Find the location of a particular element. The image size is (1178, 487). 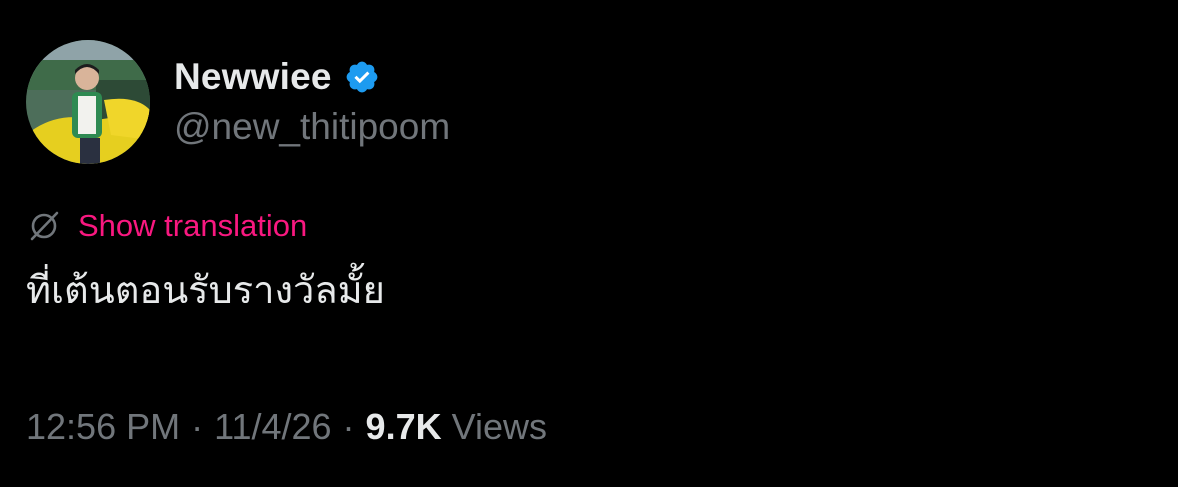

display-name: Newwiee is located at coordinates (253, 77).